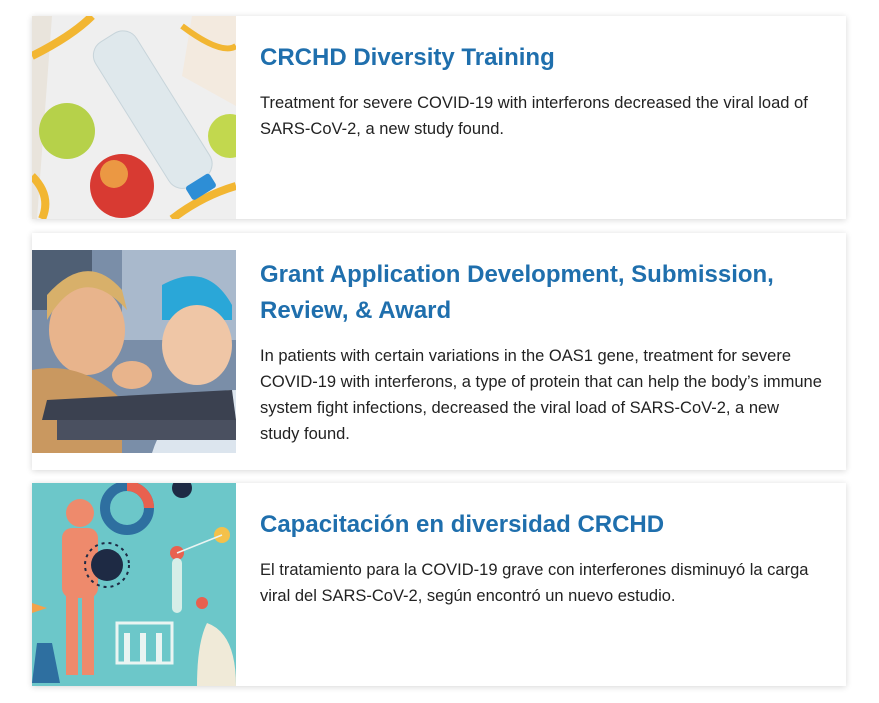 This screenshot has height=703, width=879. What do you see at coordinates (541, 525) in the screenshot?
I see `article-title: Capacitación en diversidad CRCHD` at bounding box center [541, 525].